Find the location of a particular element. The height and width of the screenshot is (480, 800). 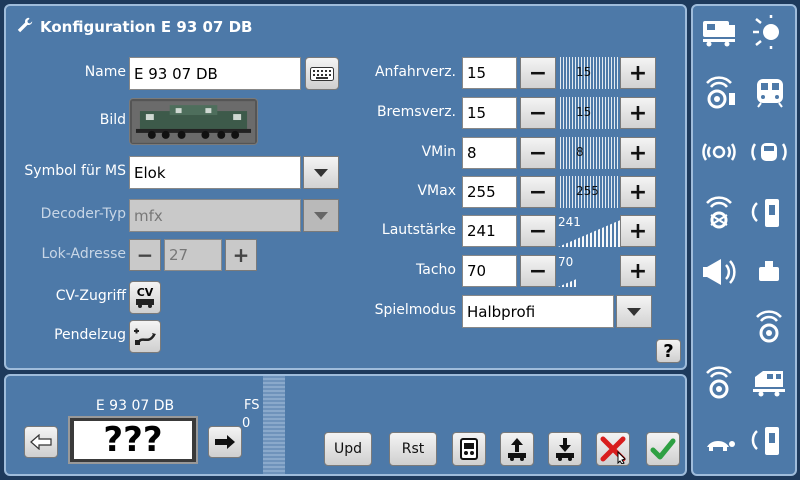

loco-card-button is located at coordinates (469, 449).